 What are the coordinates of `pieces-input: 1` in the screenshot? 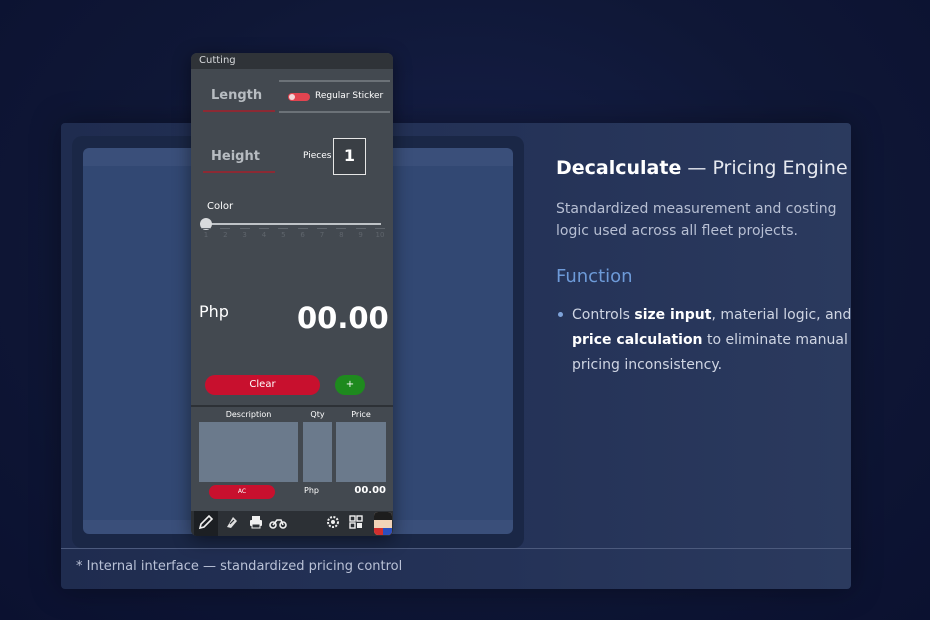 It's located at (349, 156).